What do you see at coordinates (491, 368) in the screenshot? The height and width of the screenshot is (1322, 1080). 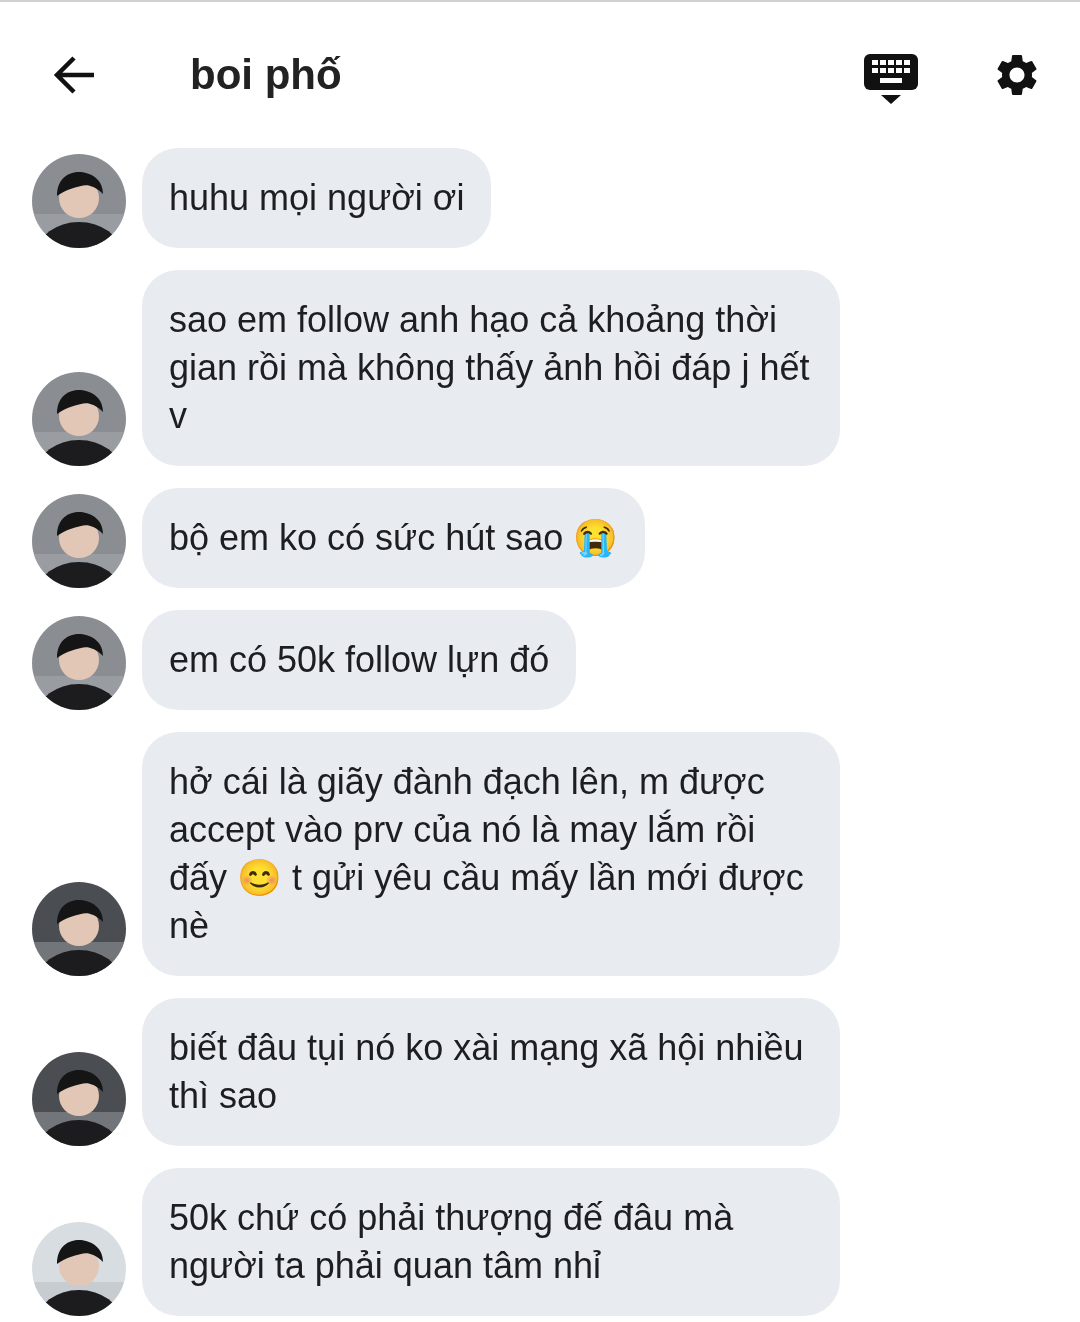 I see `message-bubble: sao em follow anh hạo cả khoảng thời gian rồi mà không thấy ảnh hồi đáp j hết v` at bounding box center [491, 368].